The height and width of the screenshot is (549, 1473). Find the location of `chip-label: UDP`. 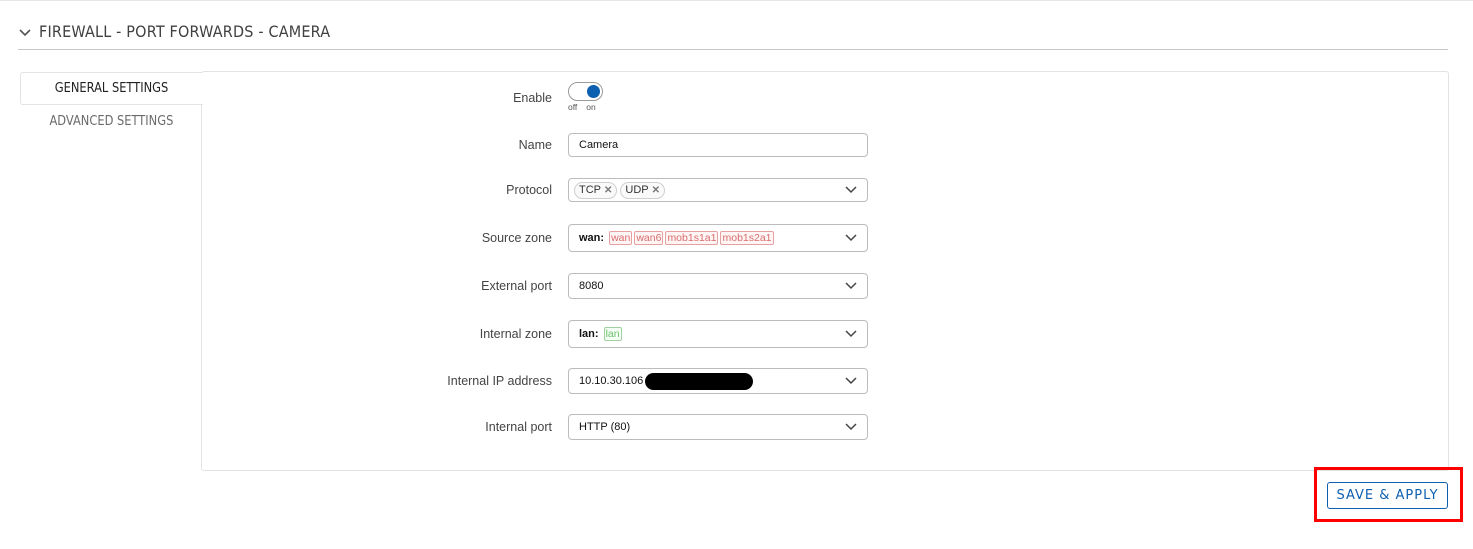

chip-label: UDP is located at coordinates (637, 190).